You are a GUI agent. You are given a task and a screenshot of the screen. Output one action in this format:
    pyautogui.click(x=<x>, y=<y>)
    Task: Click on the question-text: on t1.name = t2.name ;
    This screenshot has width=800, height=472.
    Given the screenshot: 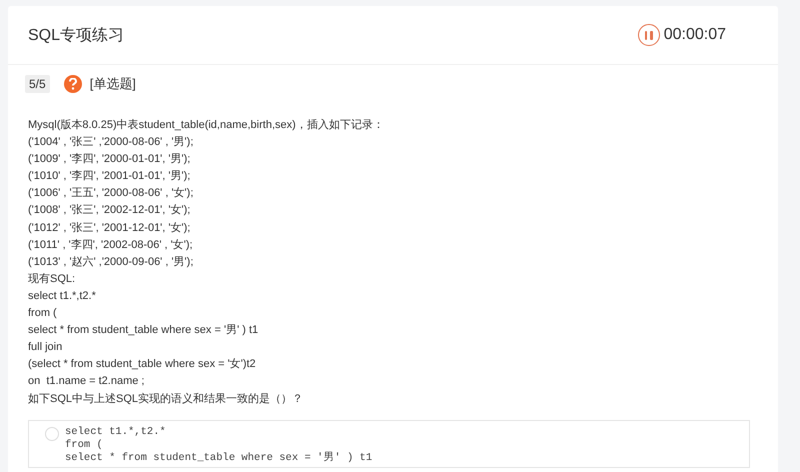 What is the action you would take?
    pyautogui.click(x=87, y=382)
    